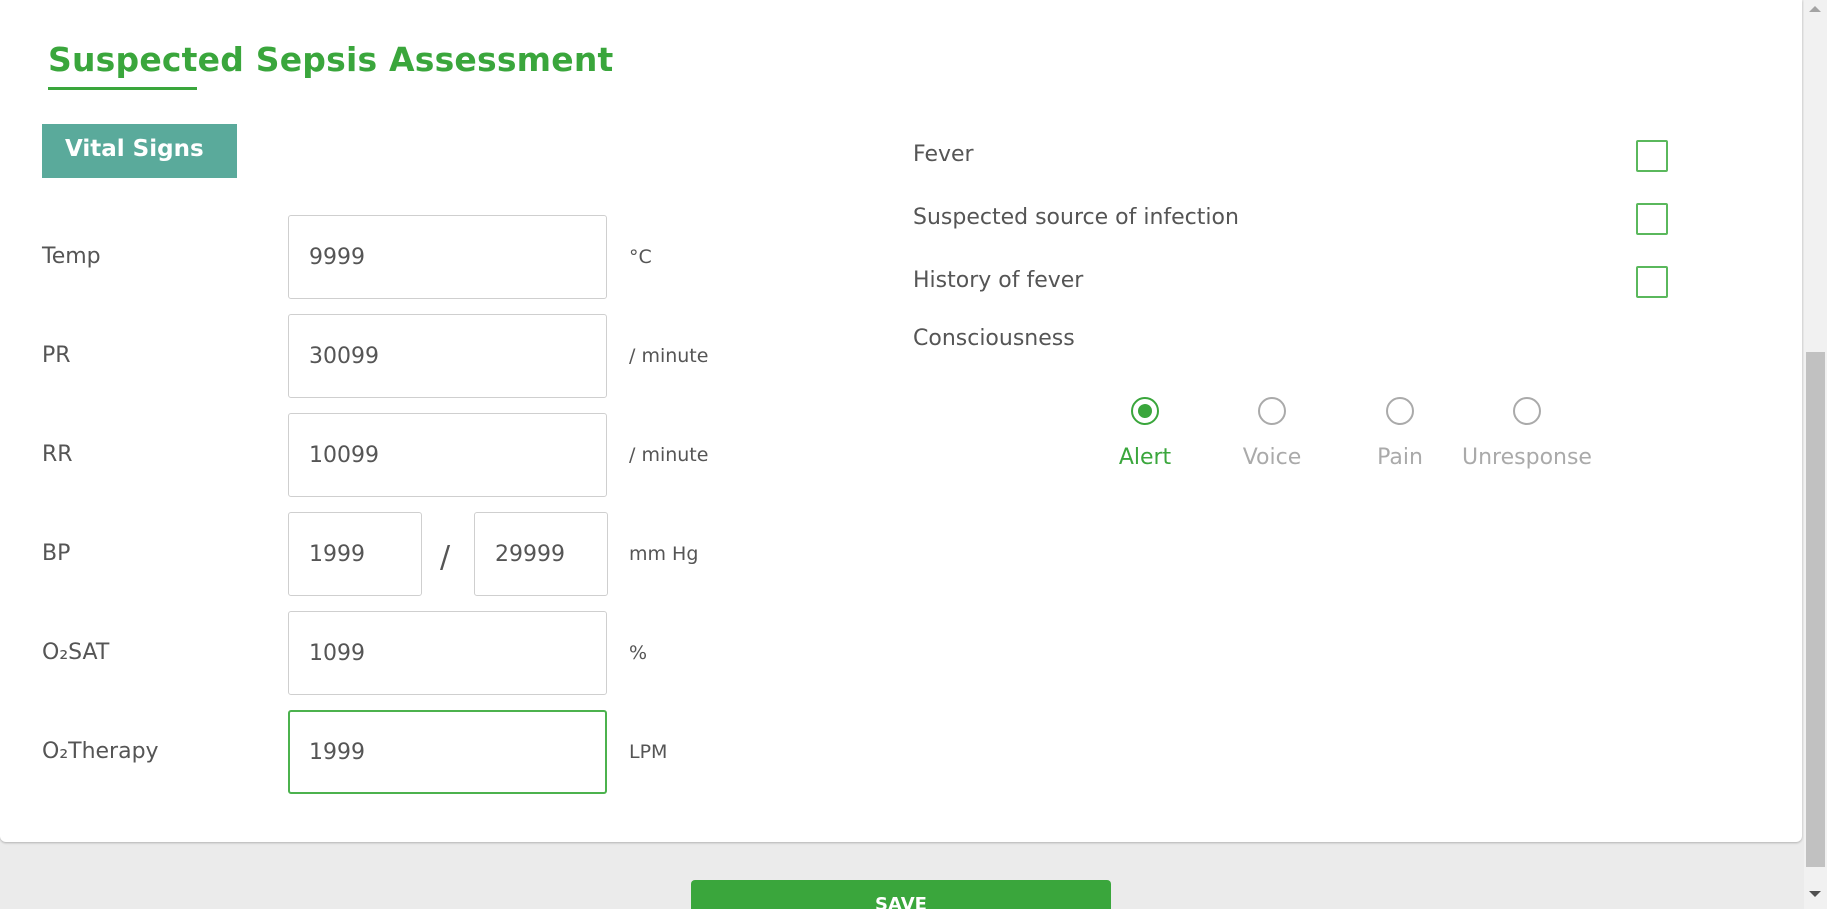  Describe the element at coordinates (998, 280) in the screenshot. I see `check-label-history-of-fever: History of fever` at that location.